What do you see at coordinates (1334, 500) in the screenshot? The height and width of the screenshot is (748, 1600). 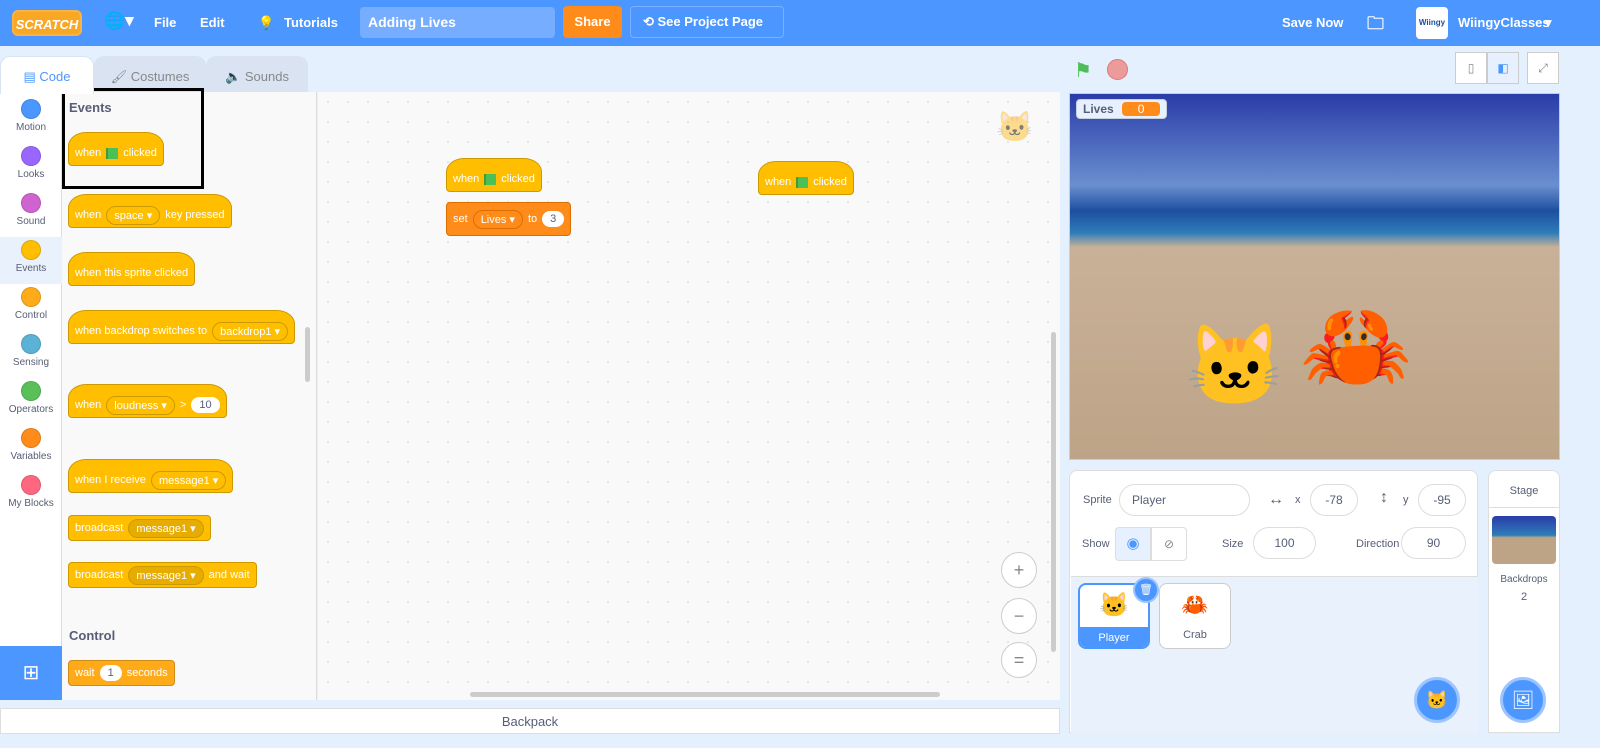 I see `x-input: -78` at bounding box center [1334, 500].